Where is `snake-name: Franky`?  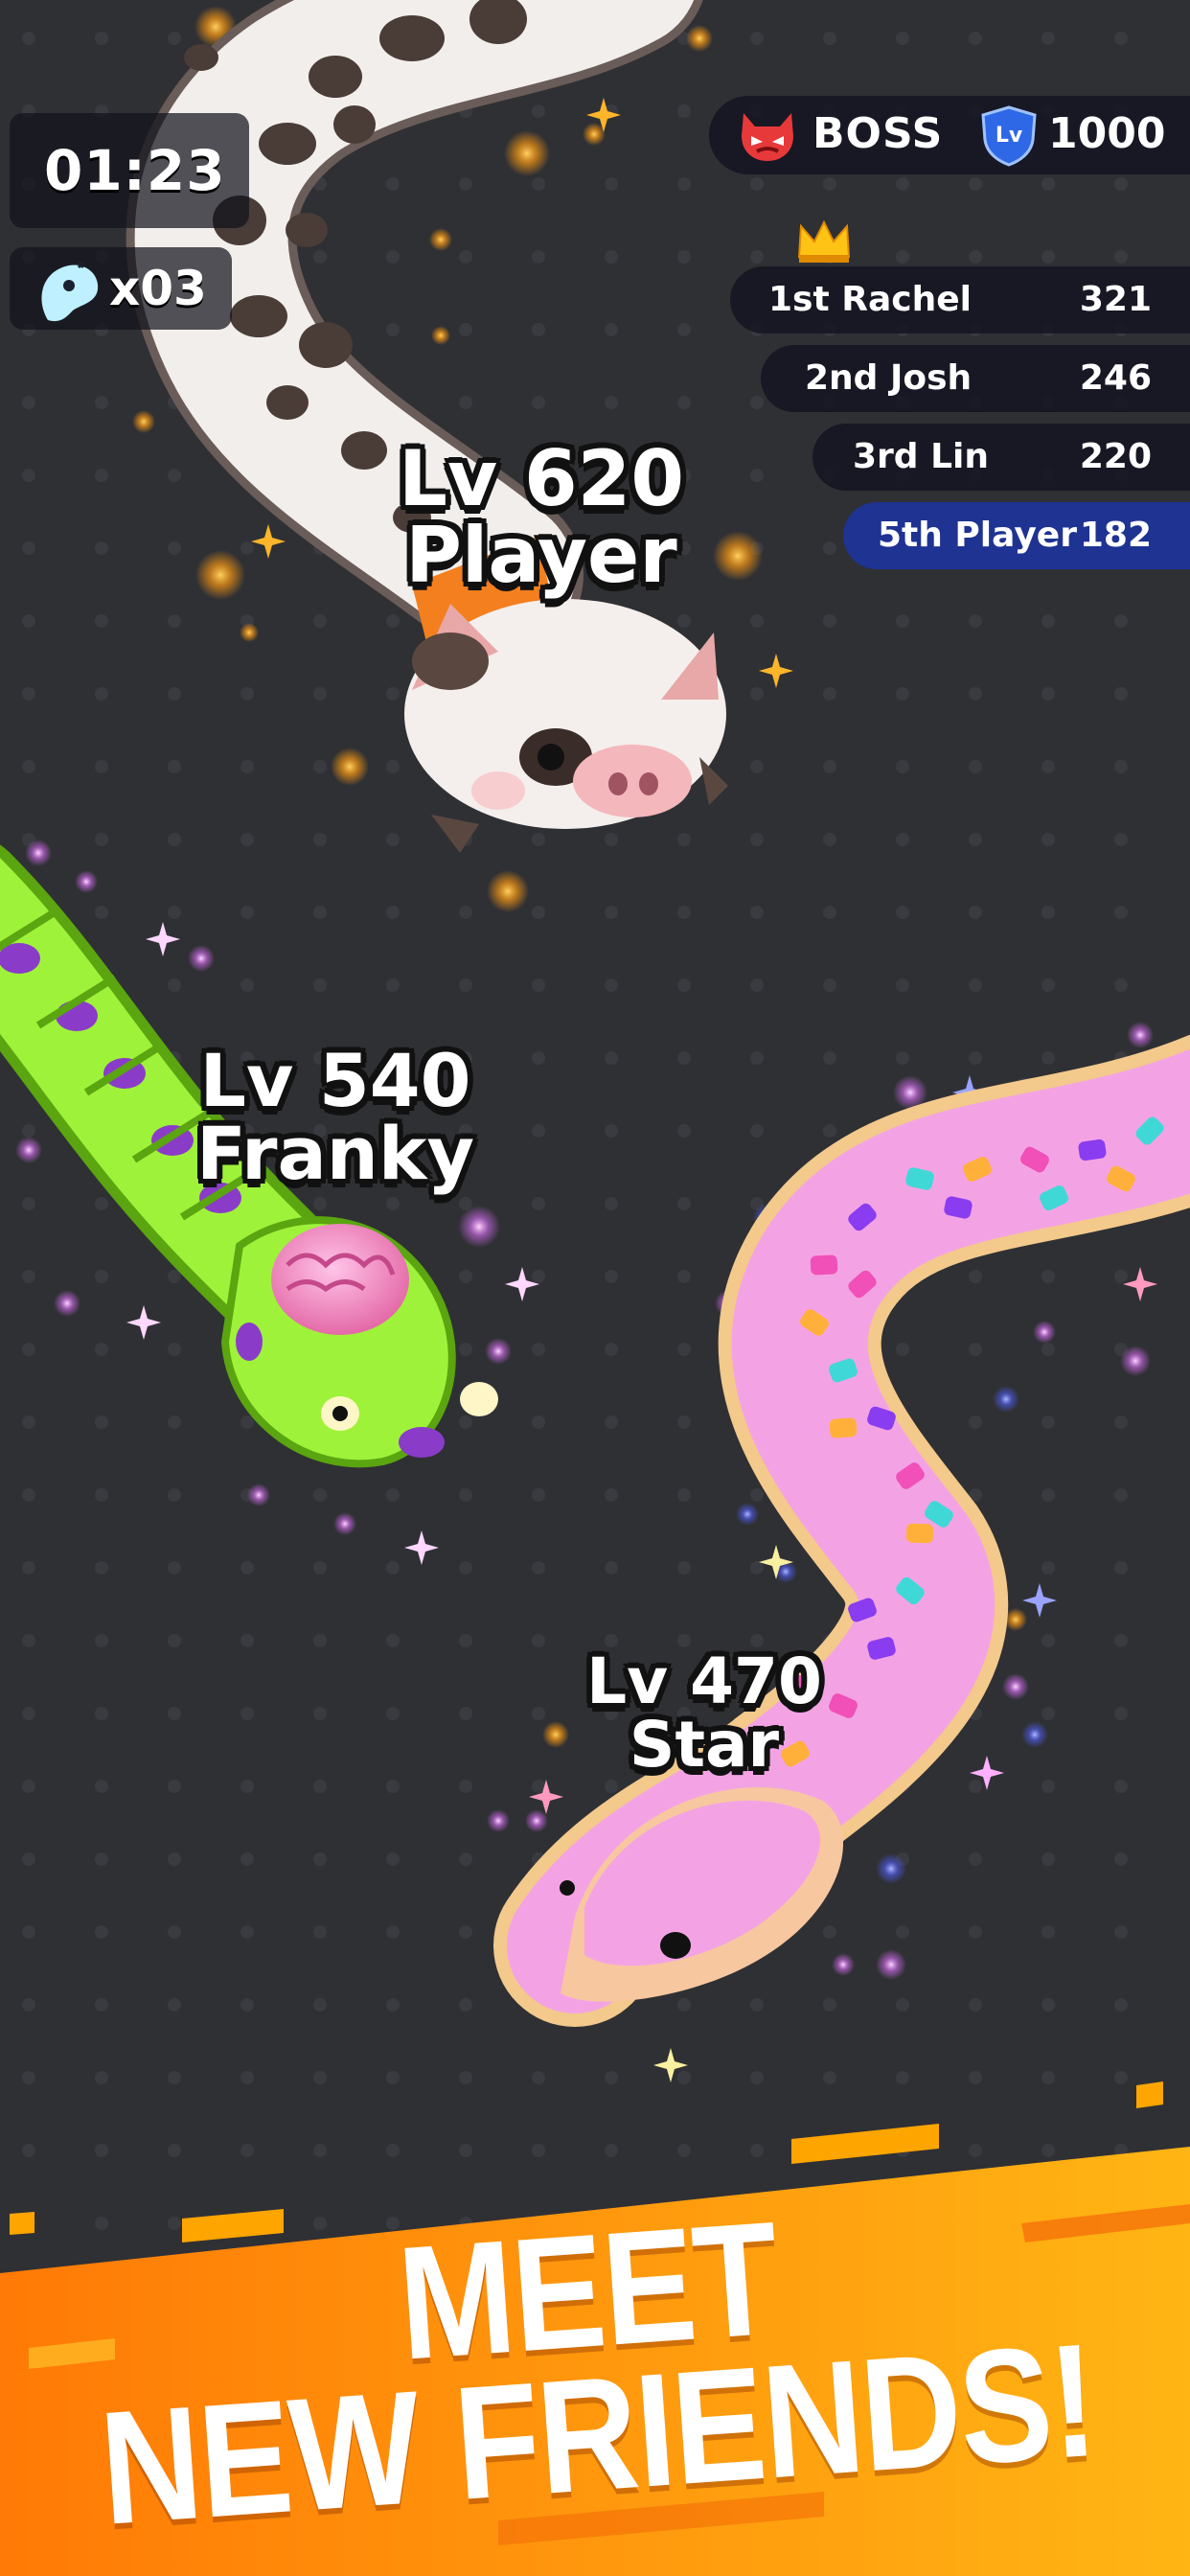 snake-name: Franky is located at coordinates (334, 1153).